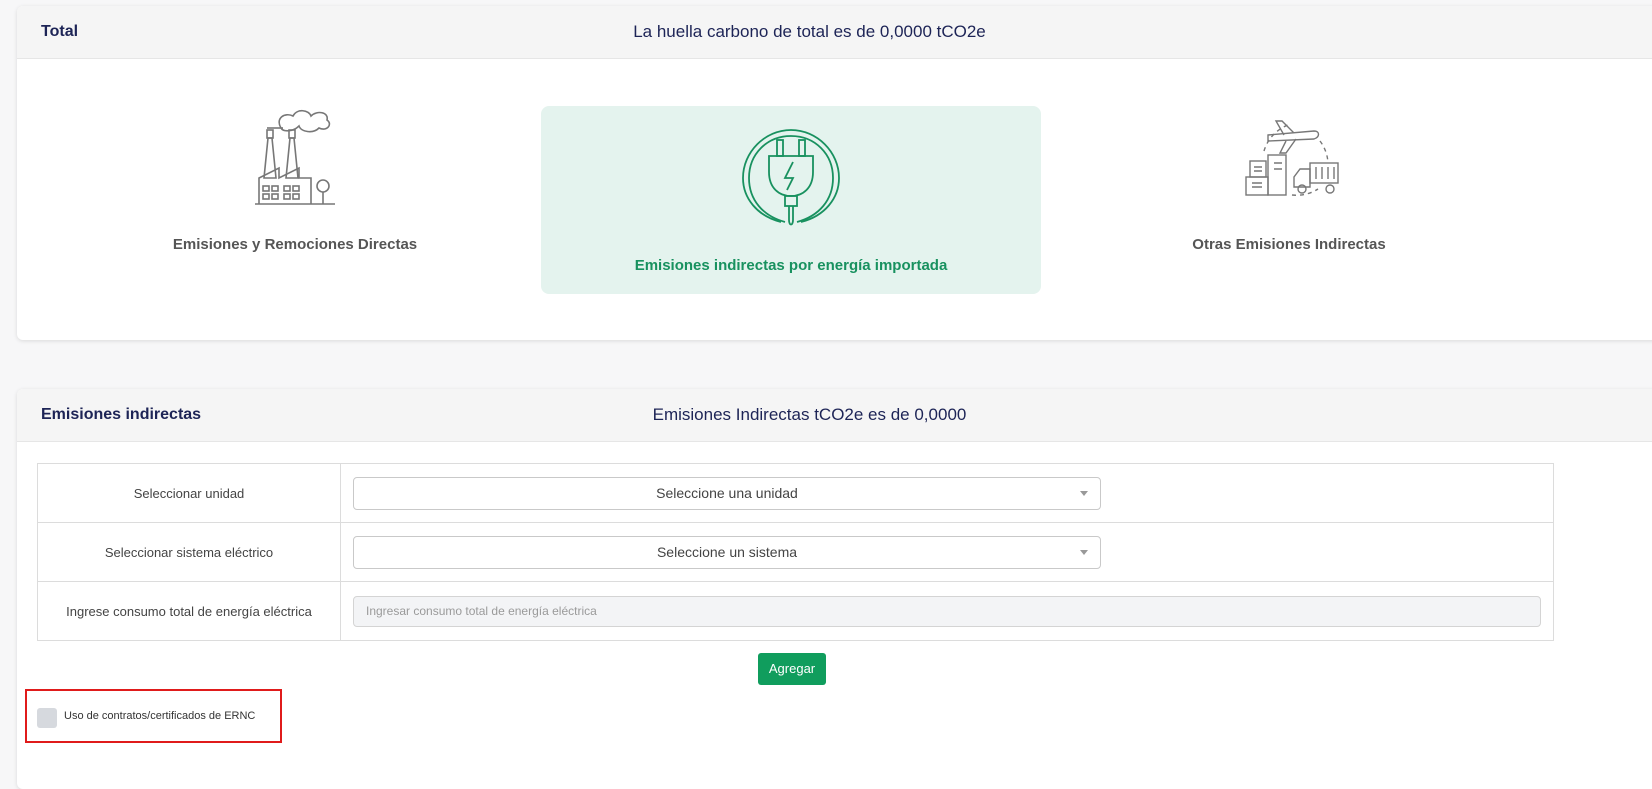  I want to click on energy-consumption-input, so click(947, 611).